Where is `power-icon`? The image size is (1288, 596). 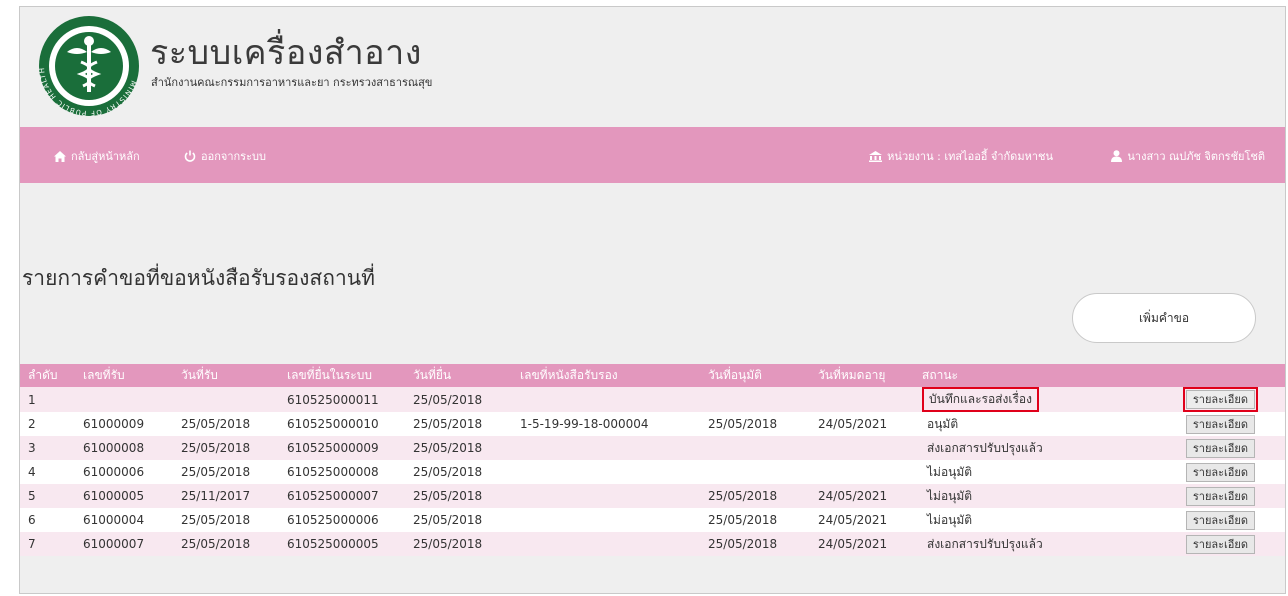 power-icon is located at coordinates (190, 156).